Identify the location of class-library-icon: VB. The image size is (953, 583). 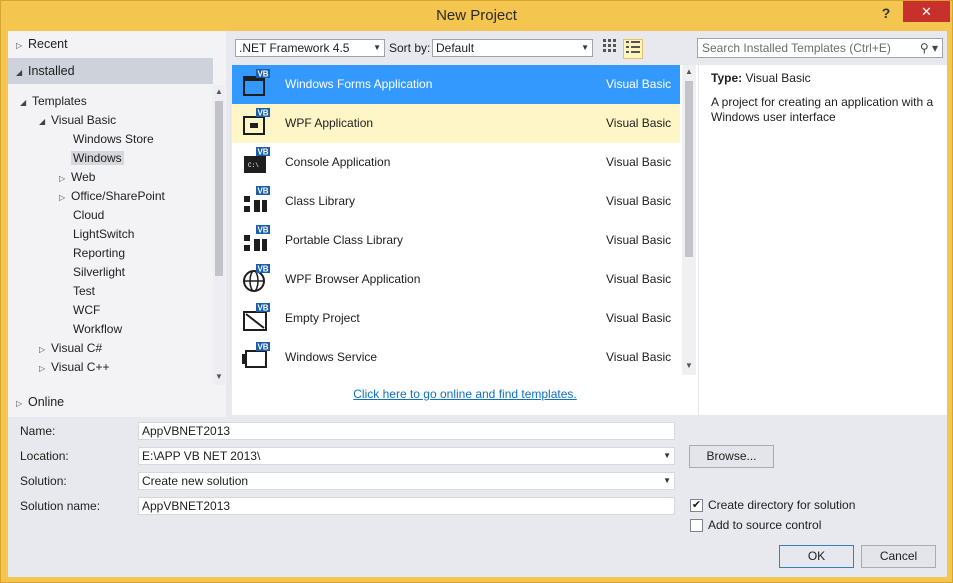
(257, 199).